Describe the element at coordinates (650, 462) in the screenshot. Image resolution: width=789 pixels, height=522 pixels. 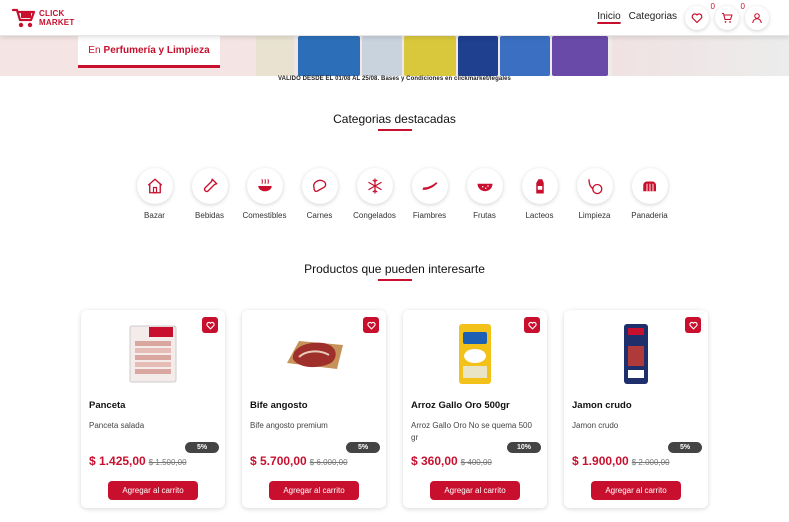
I see `product-old-price: $ 2.000,00` at that location.